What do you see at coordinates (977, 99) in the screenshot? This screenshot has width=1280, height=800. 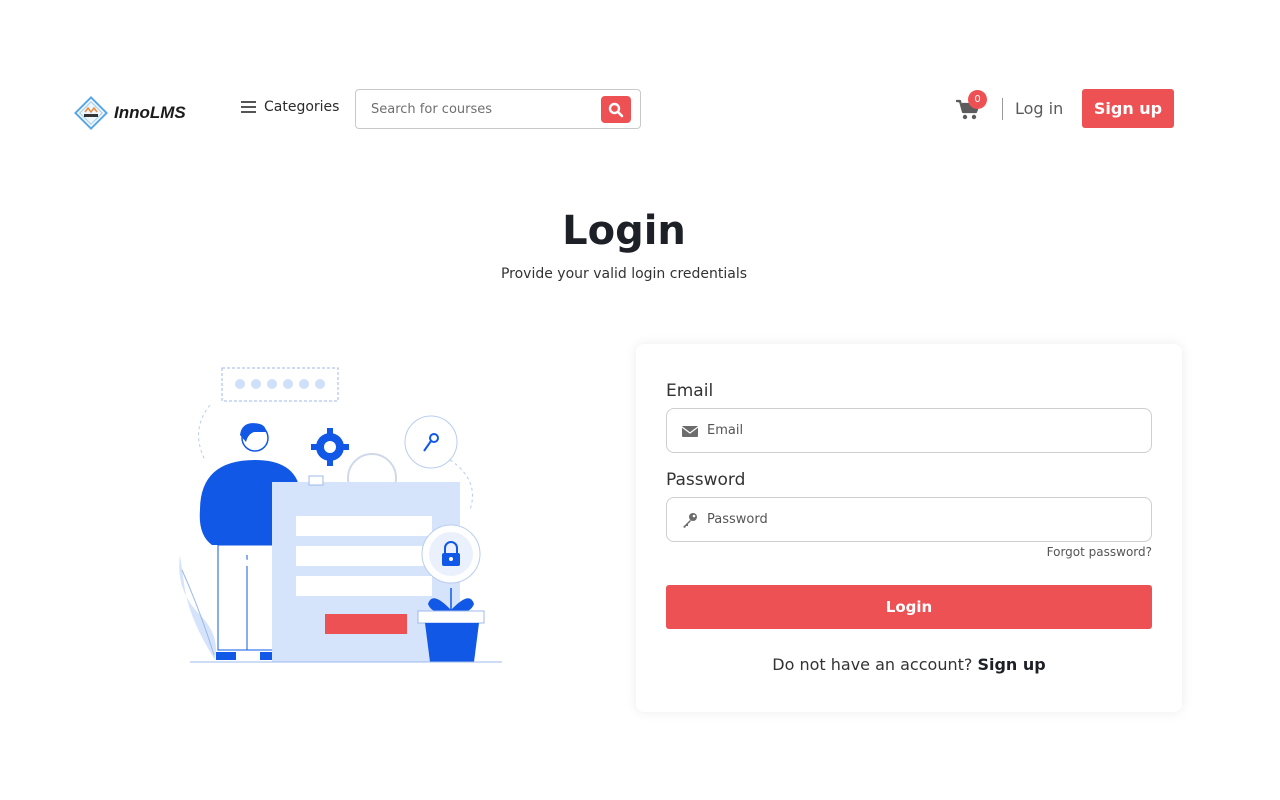 I see `cart-count-badge: 0` at bounding box center [977, 99].